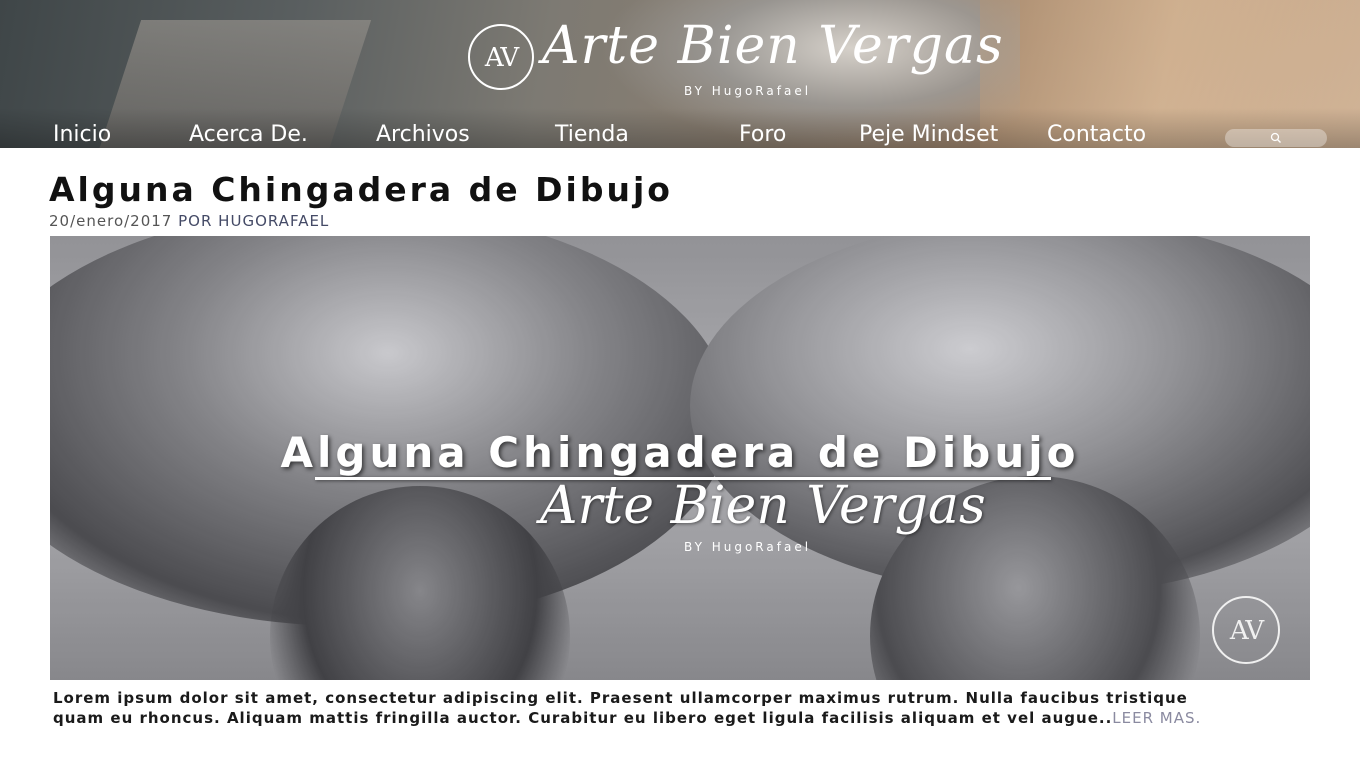 This screenshot has width=1360, height=768. I want to click on logo-byline: BY HugoRafael, so click(748, 91).